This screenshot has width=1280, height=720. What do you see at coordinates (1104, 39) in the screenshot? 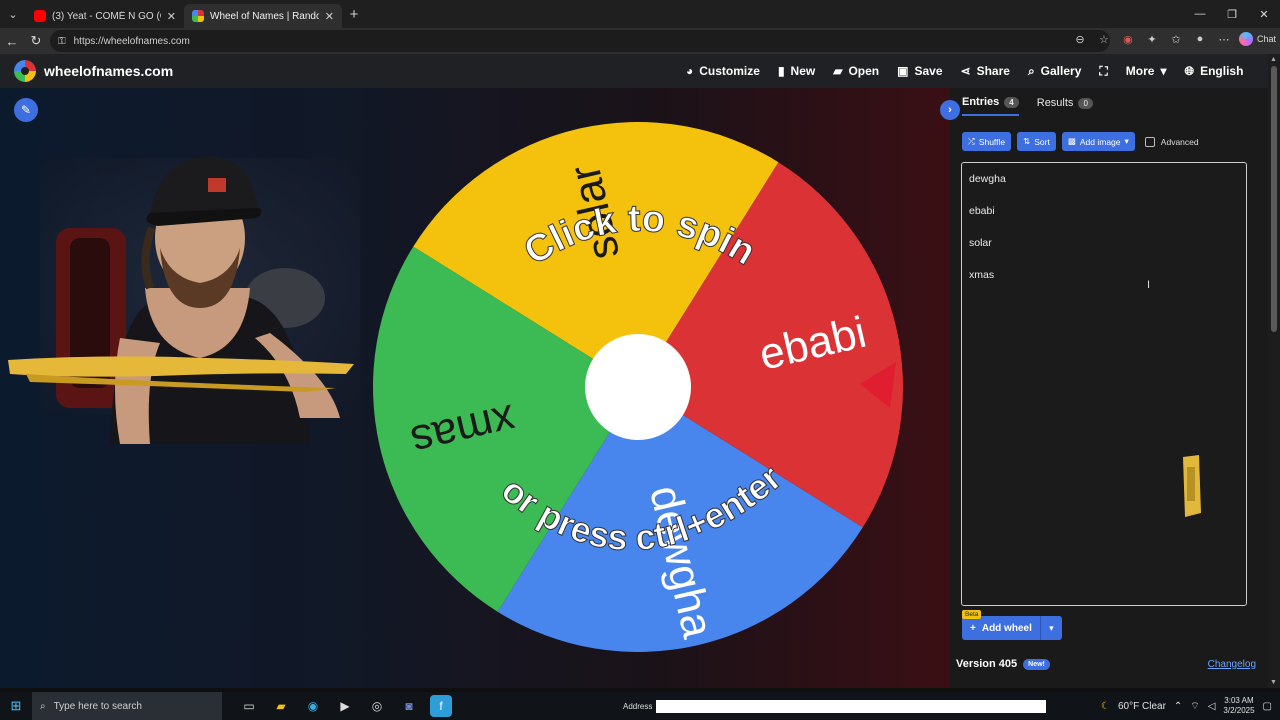
I see `favorite-star-icon: ☆` at bounding box center [1104, 39].